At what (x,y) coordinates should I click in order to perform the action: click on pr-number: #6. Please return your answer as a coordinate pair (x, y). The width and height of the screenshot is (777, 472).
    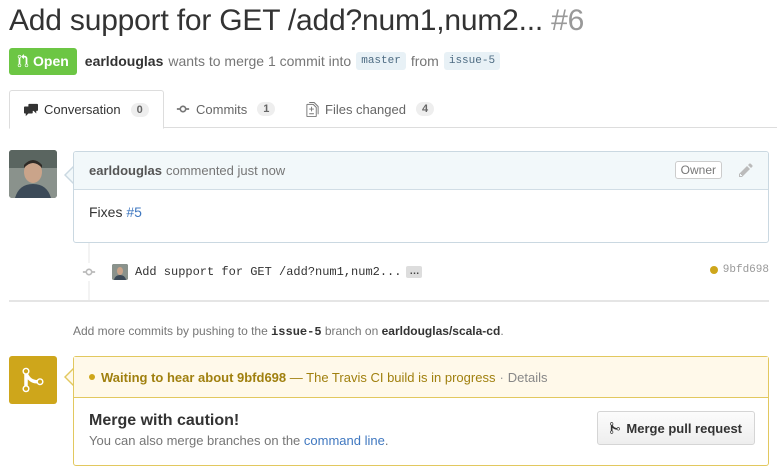
    Looking at the image, I should click on (568, 20).